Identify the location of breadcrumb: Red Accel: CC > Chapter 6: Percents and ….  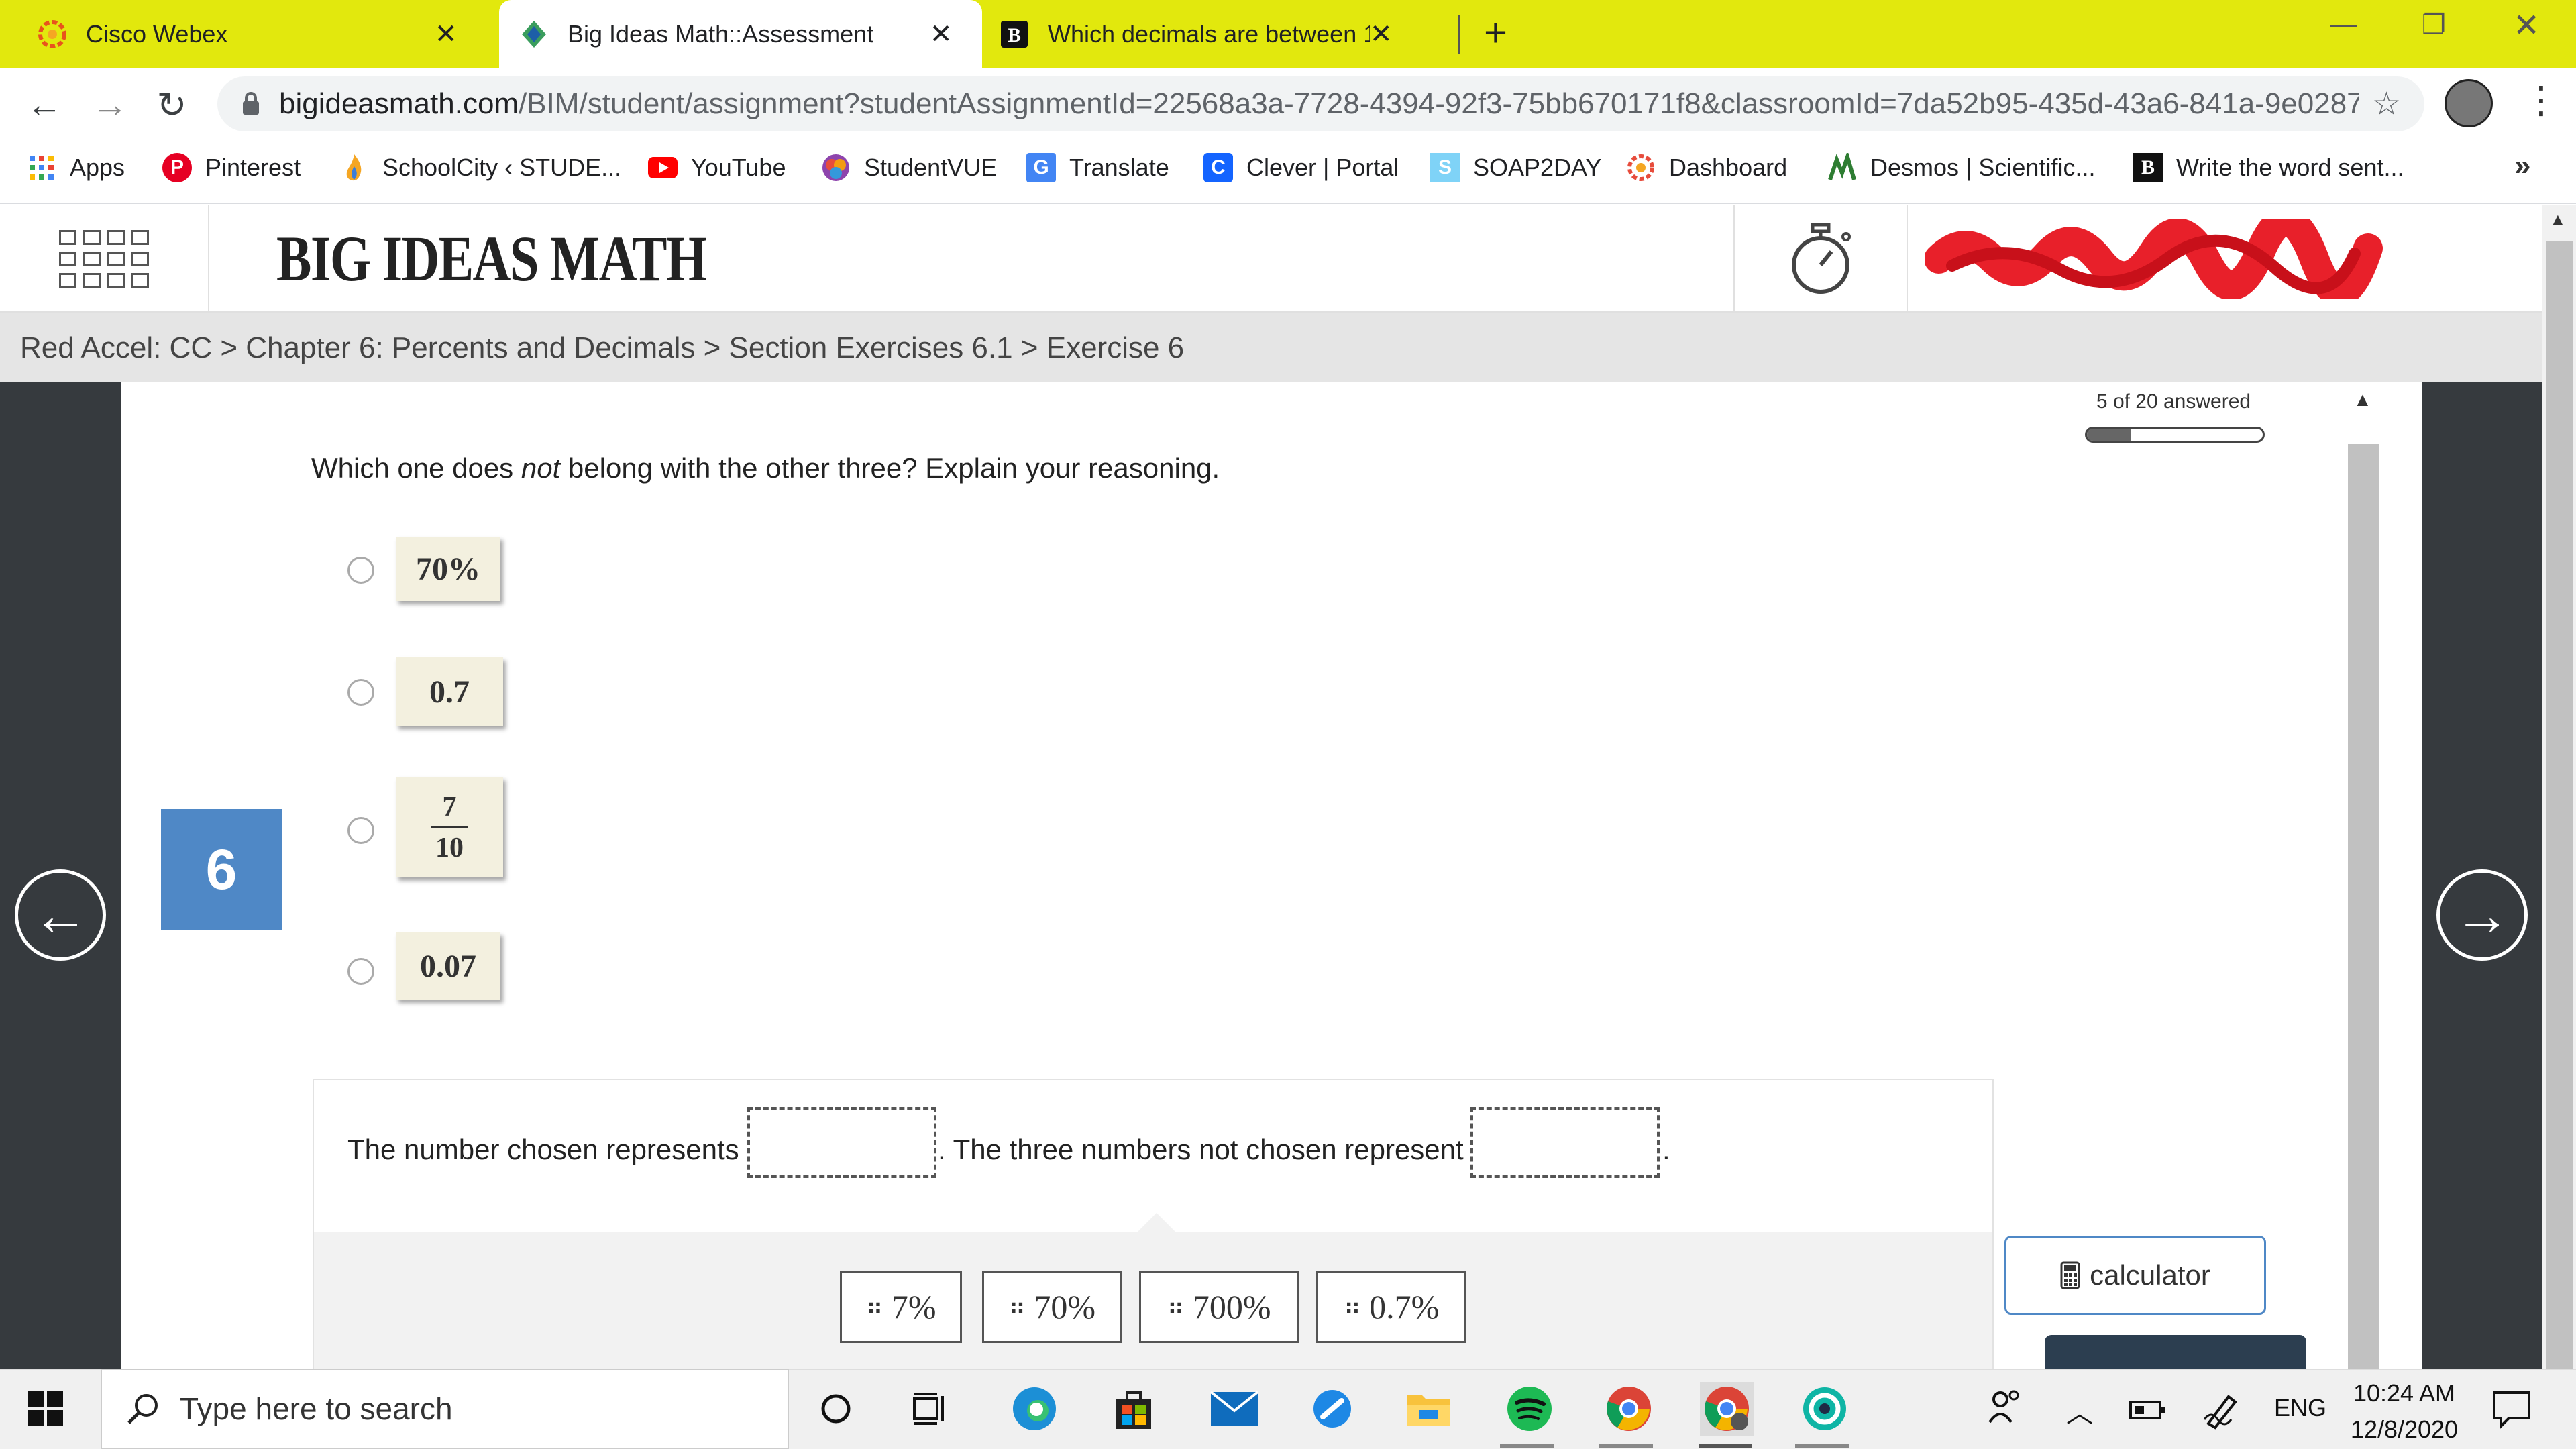
(602, 348).